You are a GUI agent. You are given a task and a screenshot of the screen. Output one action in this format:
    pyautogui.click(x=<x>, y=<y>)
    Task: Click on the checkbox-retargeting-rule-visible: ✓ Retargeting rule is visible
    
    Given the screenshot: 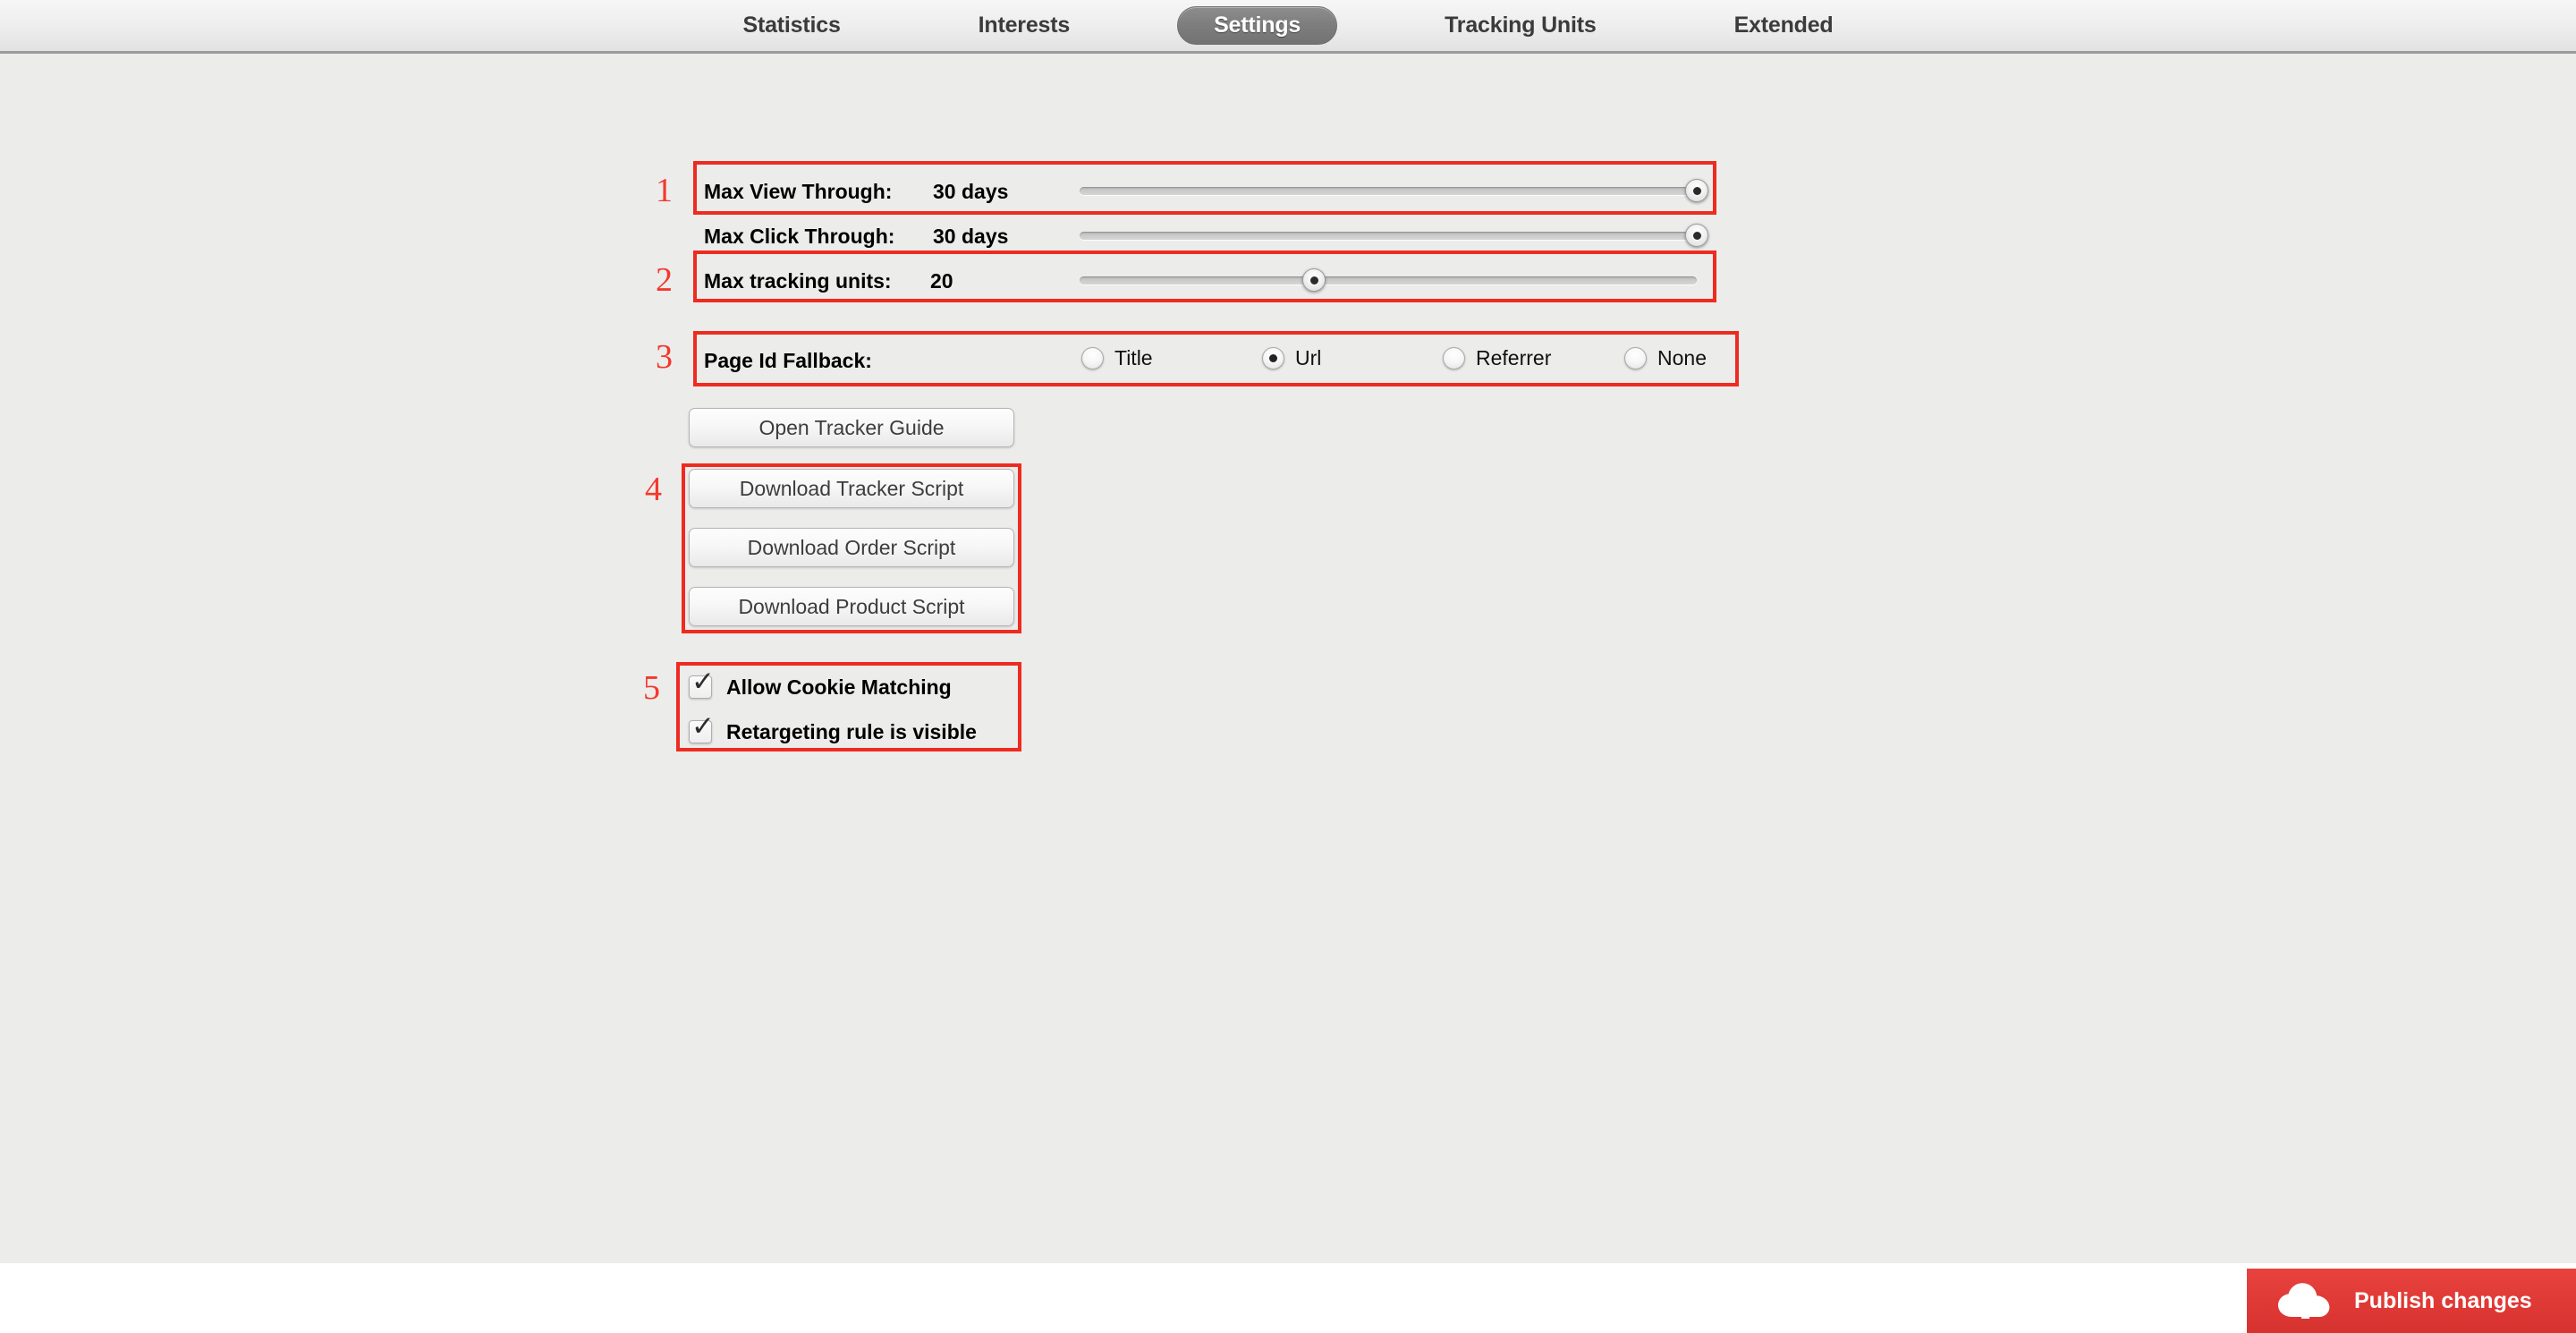 What is the action you would take?
    pyautogui.click(x=833, y=728)
    